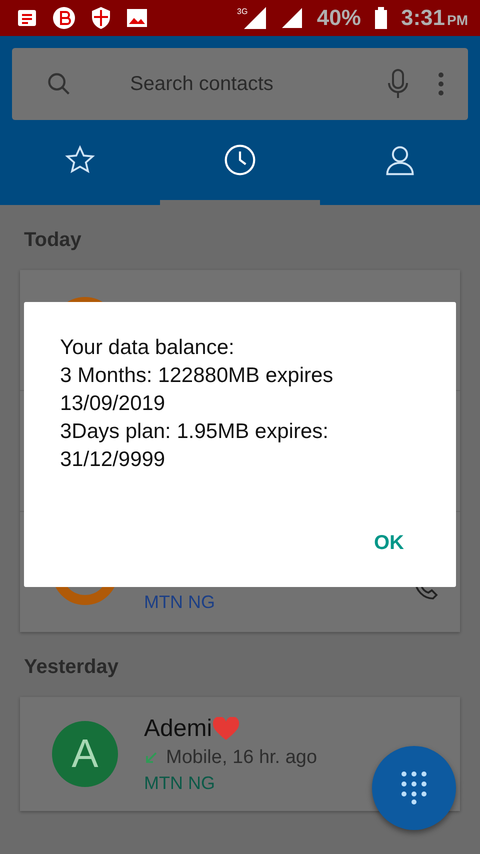 The height and width of the screenshot is (854, 480). What do you see at coordinates (229, 84) in the screenshot?
I see `search-field: Search contacts` at bounding box center [229, 84].